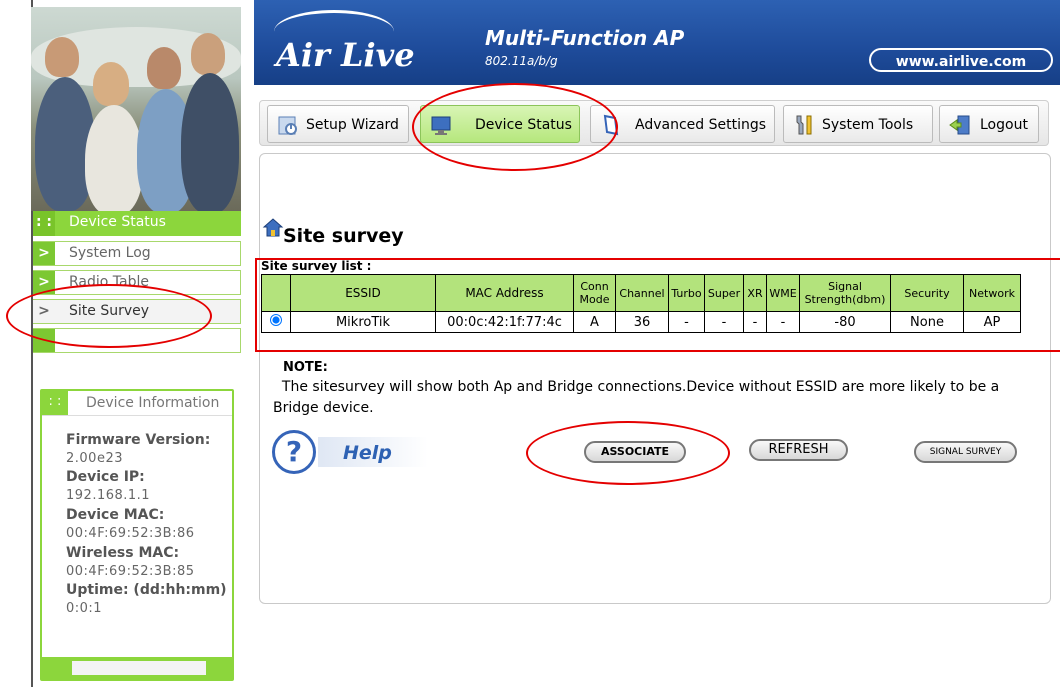 This screenshot has height=687, width=1060. What do you see at coordinates (110, 253) in the screenshot?
I see `sidebar-item-label: System Log` at bounding box center [110, 253].